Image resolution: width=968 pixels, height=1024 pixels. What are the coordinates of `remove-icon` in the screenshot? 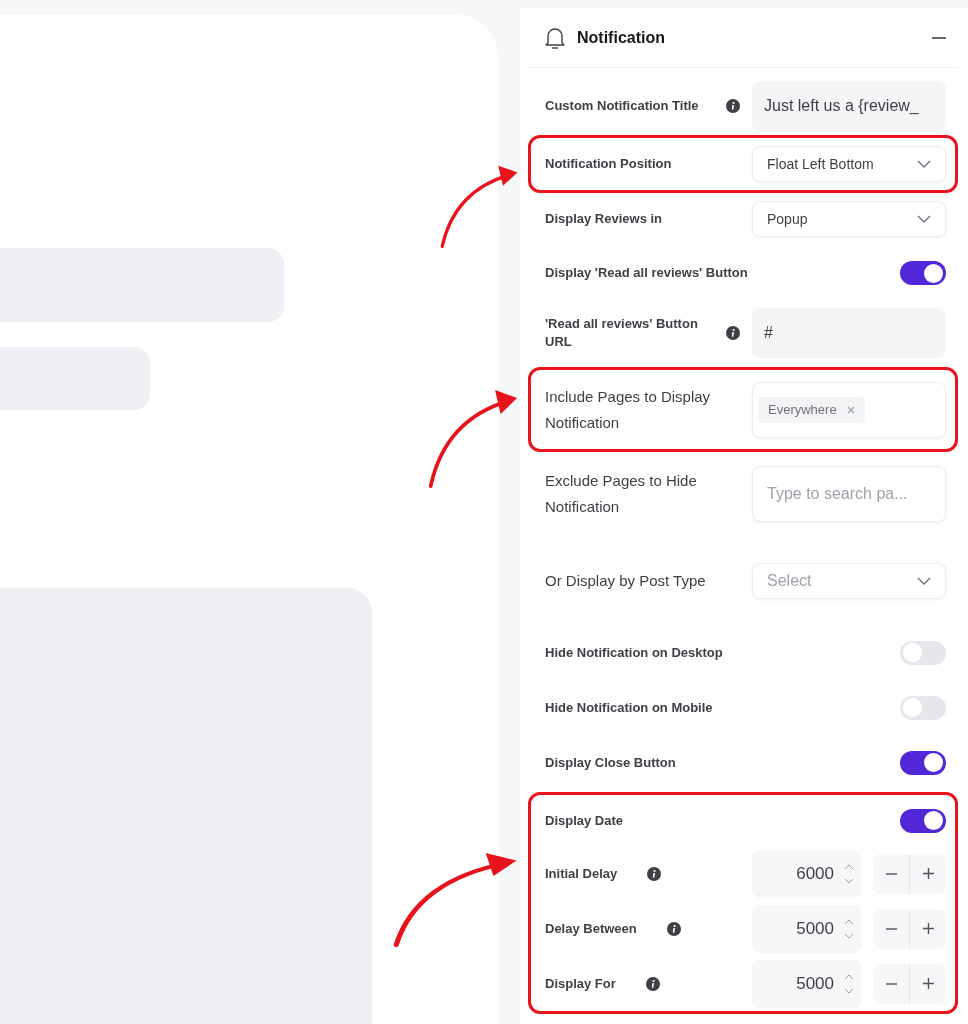 It's located at (850, 409).